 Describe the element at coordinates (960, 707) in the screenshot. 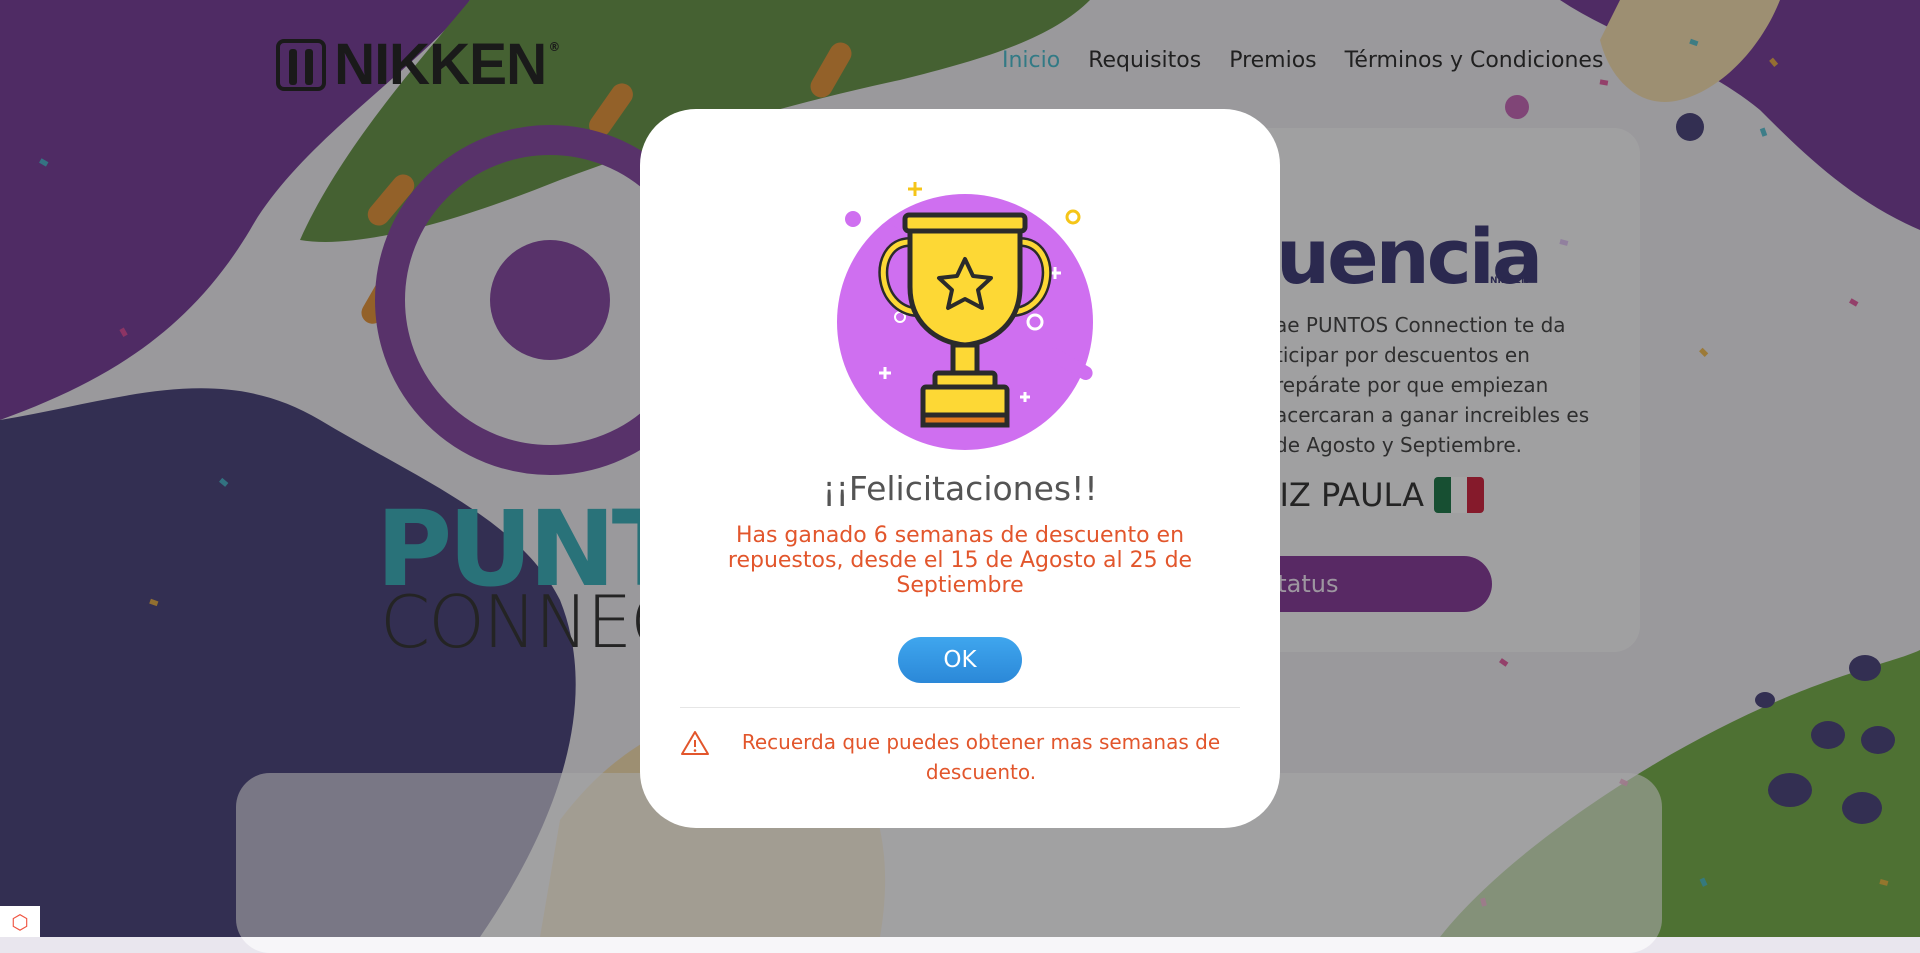

I see `dialog-divider` at that location.